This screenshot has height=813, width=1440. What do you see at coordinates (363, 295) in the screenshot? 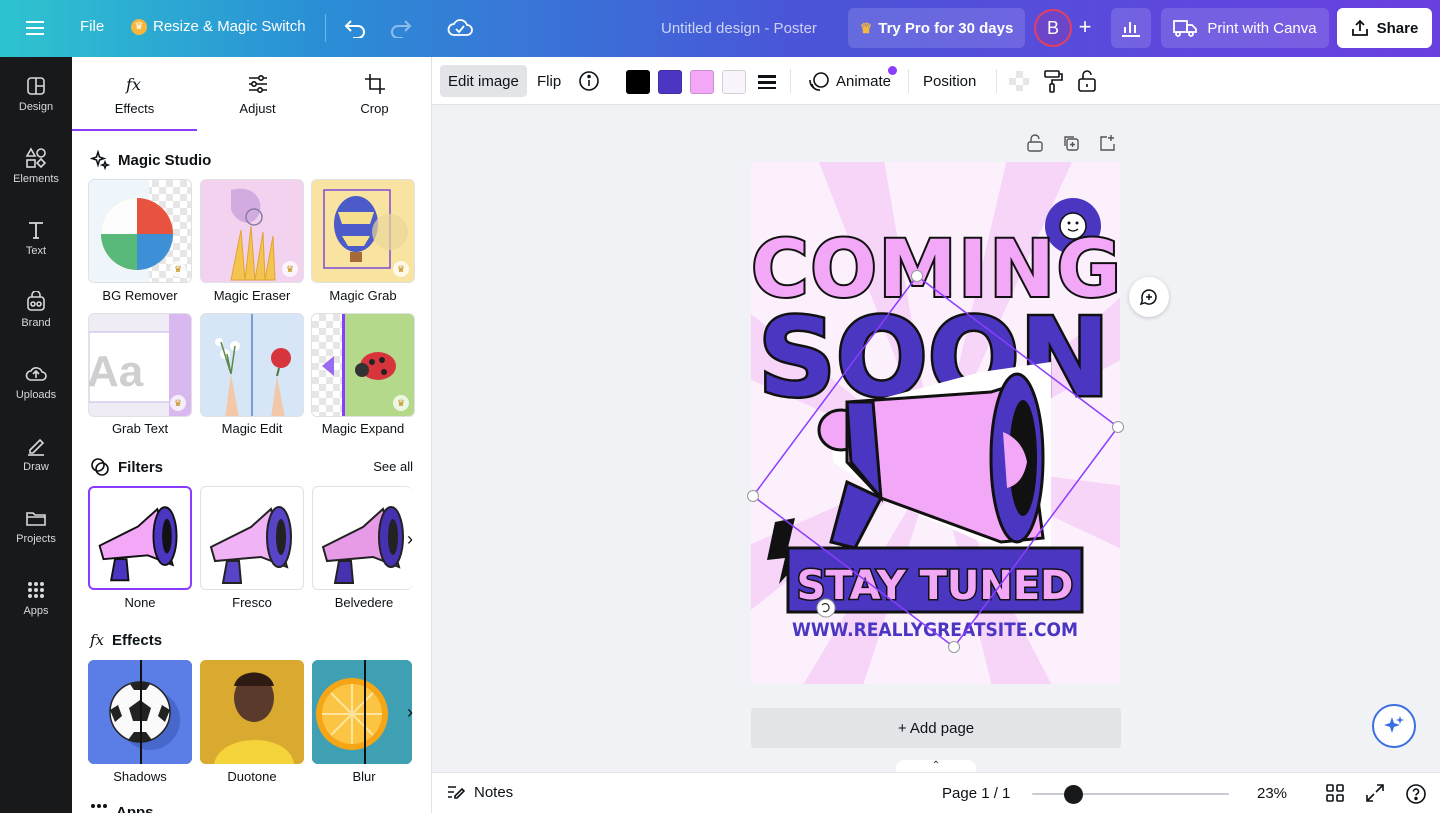
I see `tool-label: Magic Grab` at bounding box center [363, 295].